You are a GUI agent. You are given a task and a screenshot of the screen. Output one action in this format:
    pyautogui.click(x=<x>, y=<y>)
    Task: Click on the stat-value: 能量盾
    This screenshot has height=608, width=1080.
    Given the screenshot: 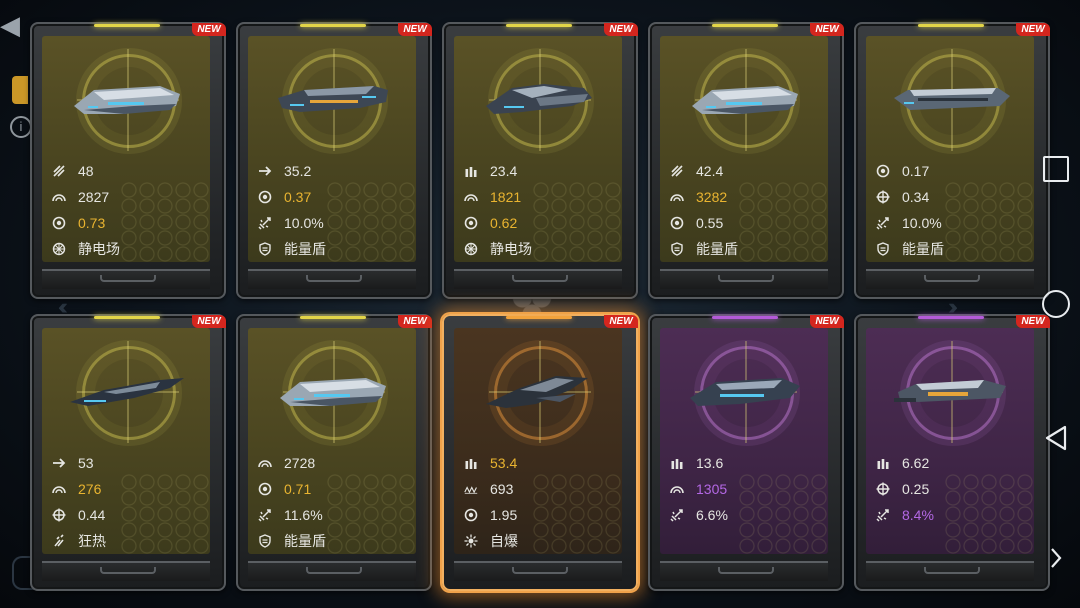 What is the action you would take?
    pyautogui.click(x=717, y=249)
    